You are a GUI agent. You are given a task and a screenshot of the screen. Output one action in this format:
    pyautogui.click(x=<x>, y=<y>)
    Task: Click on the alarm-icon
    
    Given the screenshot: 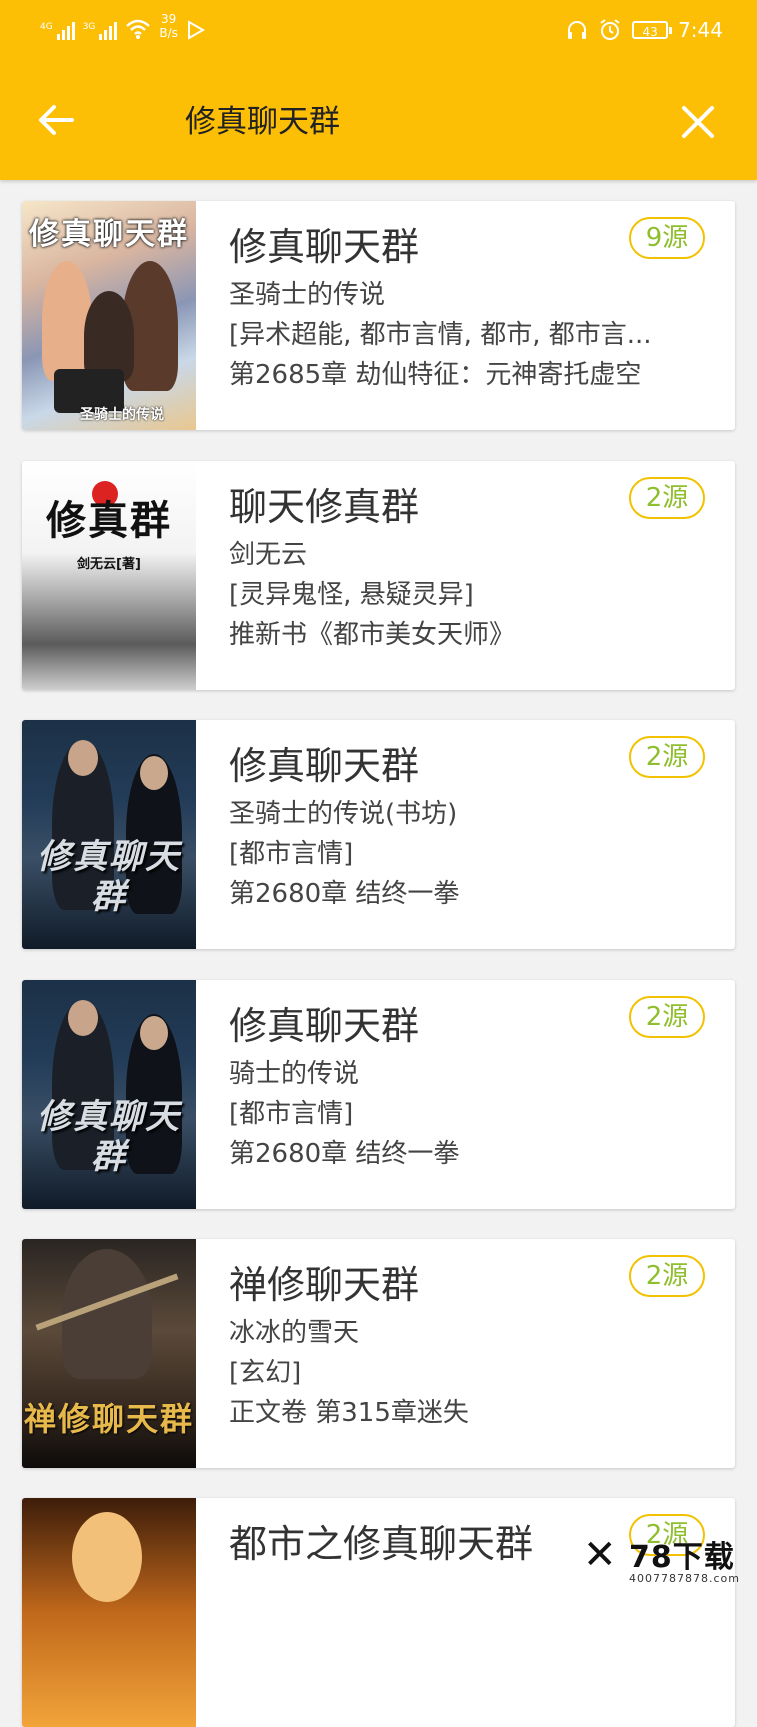 What is the action you would take?
    pyautogui.click(x=610, y=29)
    